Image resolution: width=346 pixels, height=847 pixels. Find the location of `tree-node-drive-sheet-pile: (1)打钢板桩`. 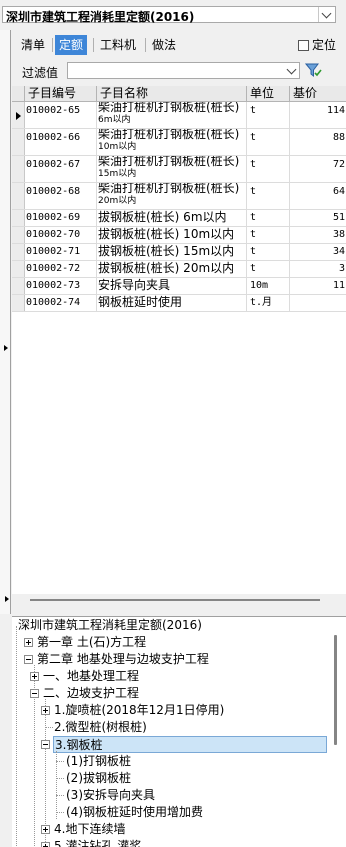

tree-node-drive-sheet-pile: (1)打钢板桩 is located at coordinates (98, 761).